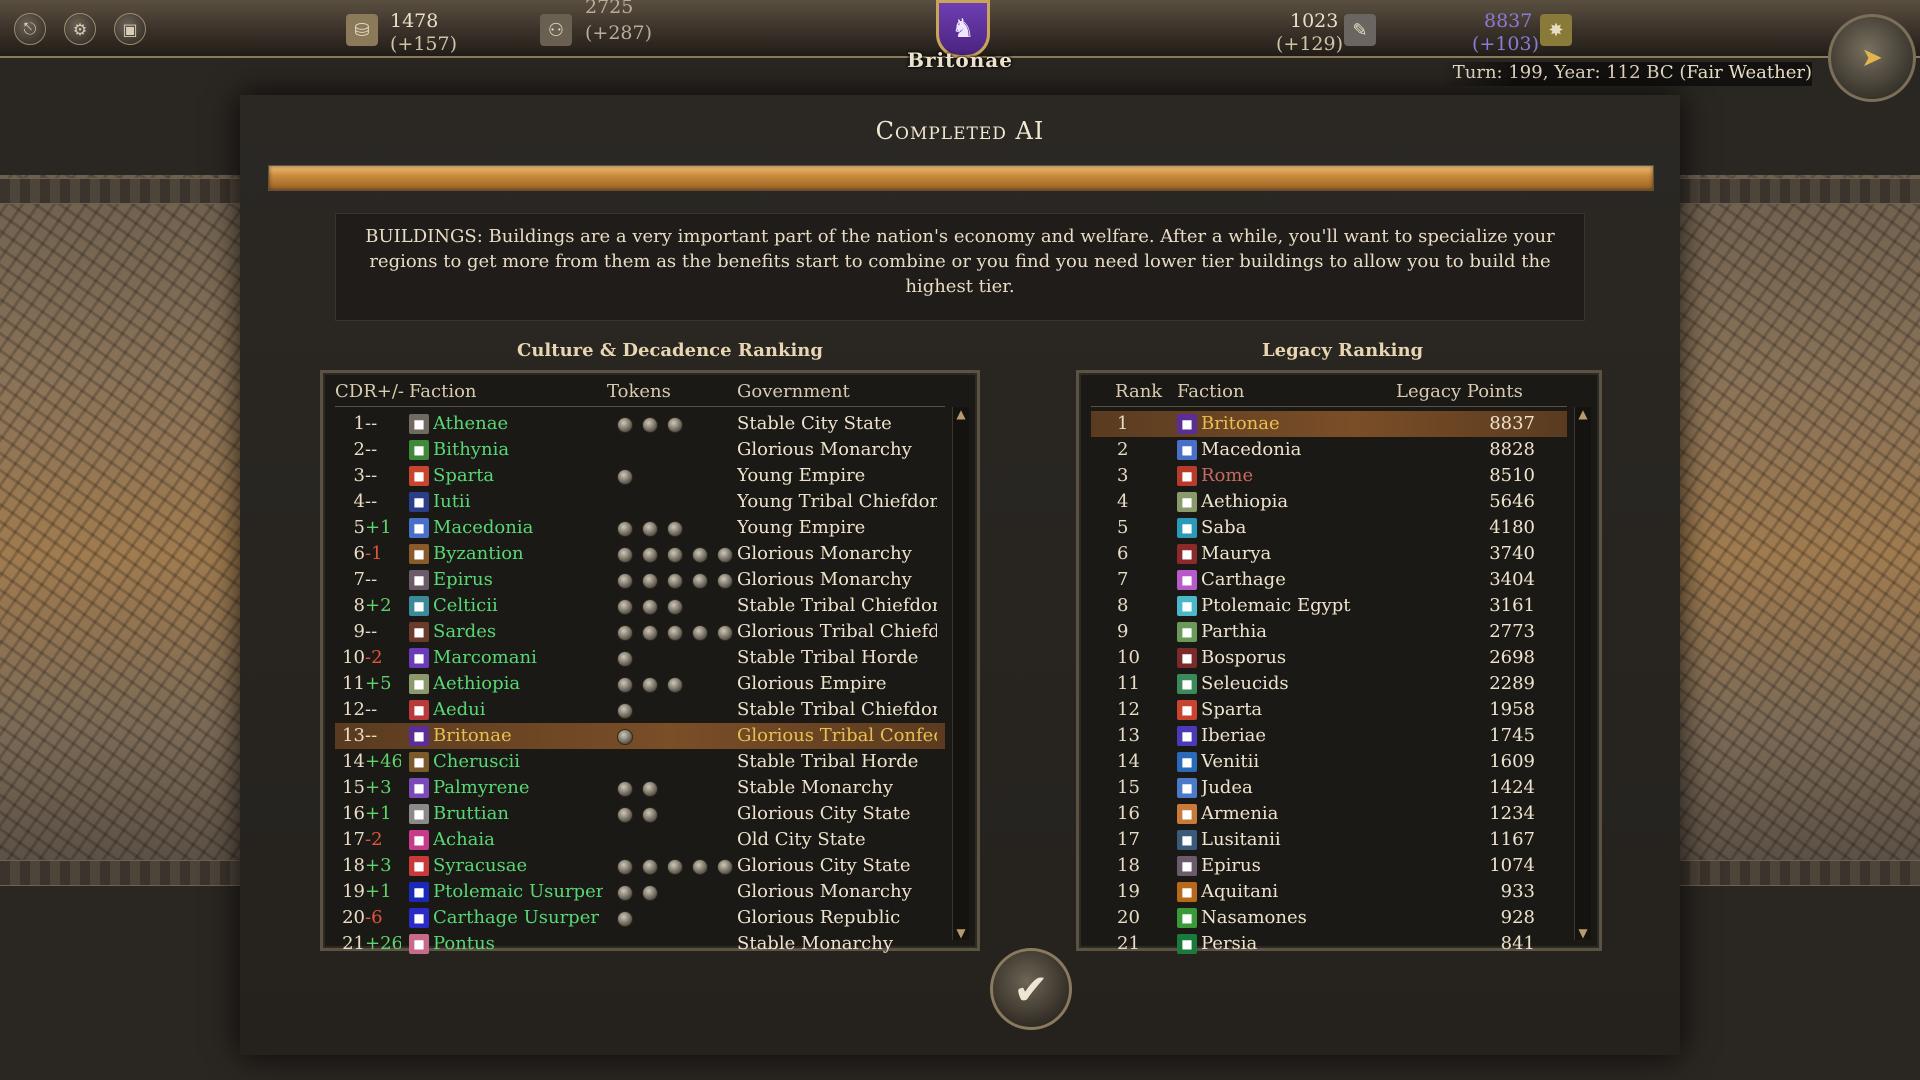  I want to click on legacy-row: 15 ■ Judea 1424, so click(1329, 788).